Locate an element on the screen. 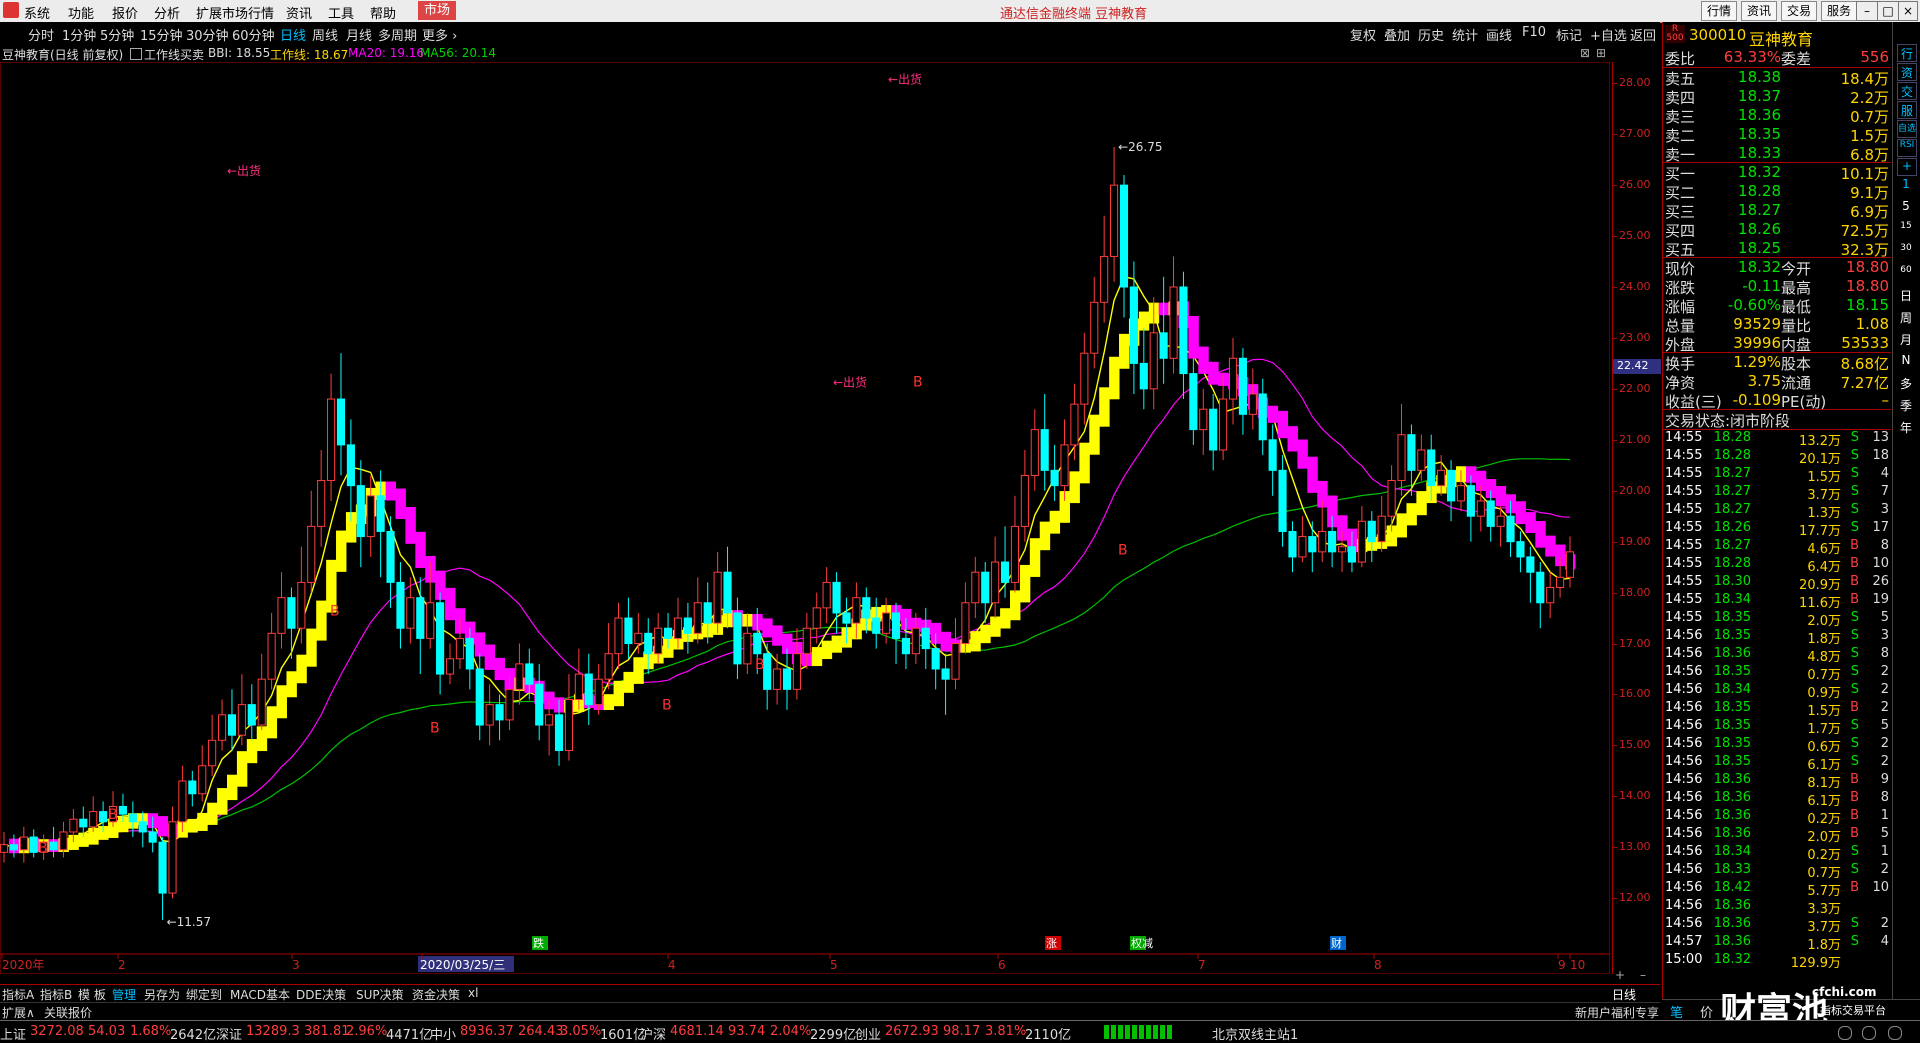 This screenshot has width=1920, height=1043. stat-row: 总量 93529 量比 1.08 is located at coordinates (1777, 325).